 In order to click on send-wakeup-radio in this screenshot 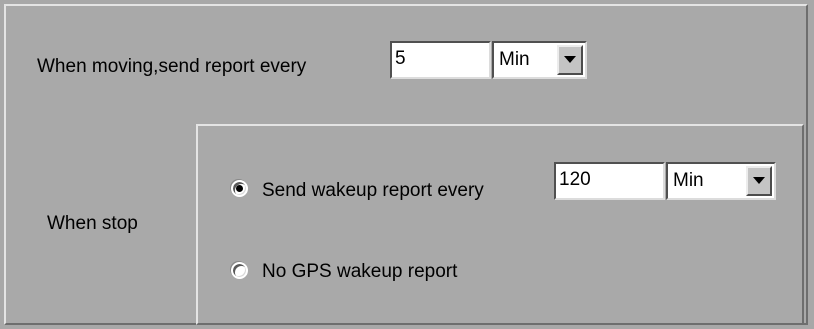, I will do `click(239, 188)`.